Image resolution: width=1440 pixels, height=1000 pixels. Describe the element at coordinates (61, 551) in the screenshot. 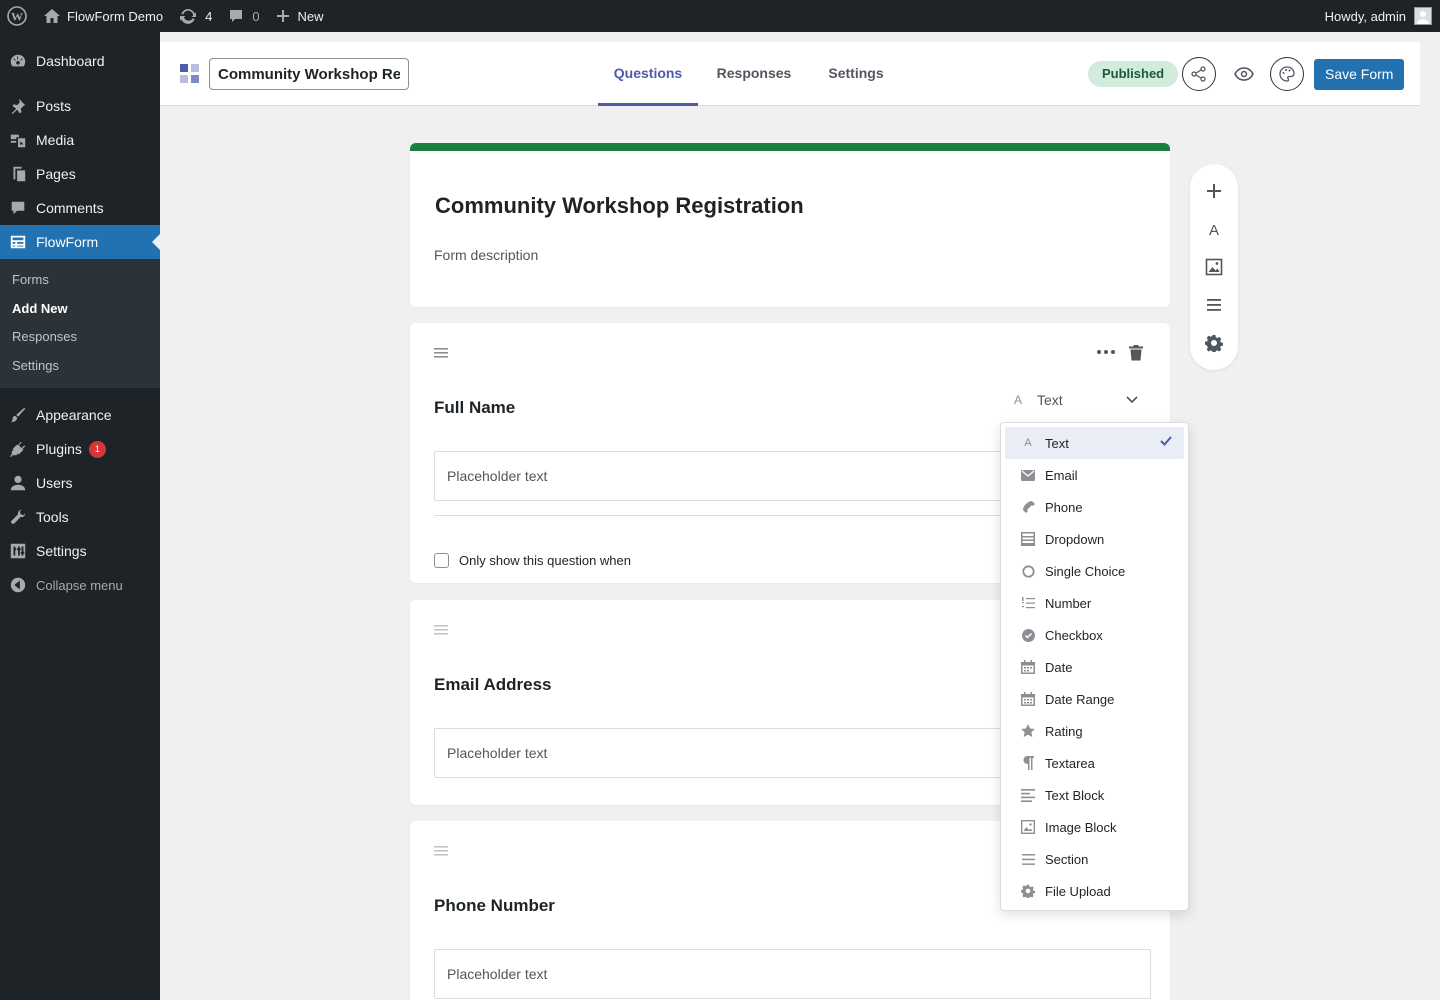

I see `sidebar-label: Settings` at that location.